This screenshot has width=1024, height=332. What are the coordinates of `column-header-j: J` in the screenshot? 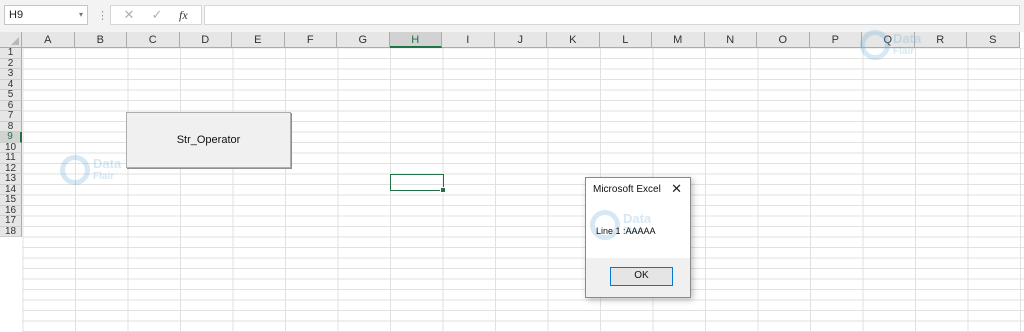 It's located at (520, 40).